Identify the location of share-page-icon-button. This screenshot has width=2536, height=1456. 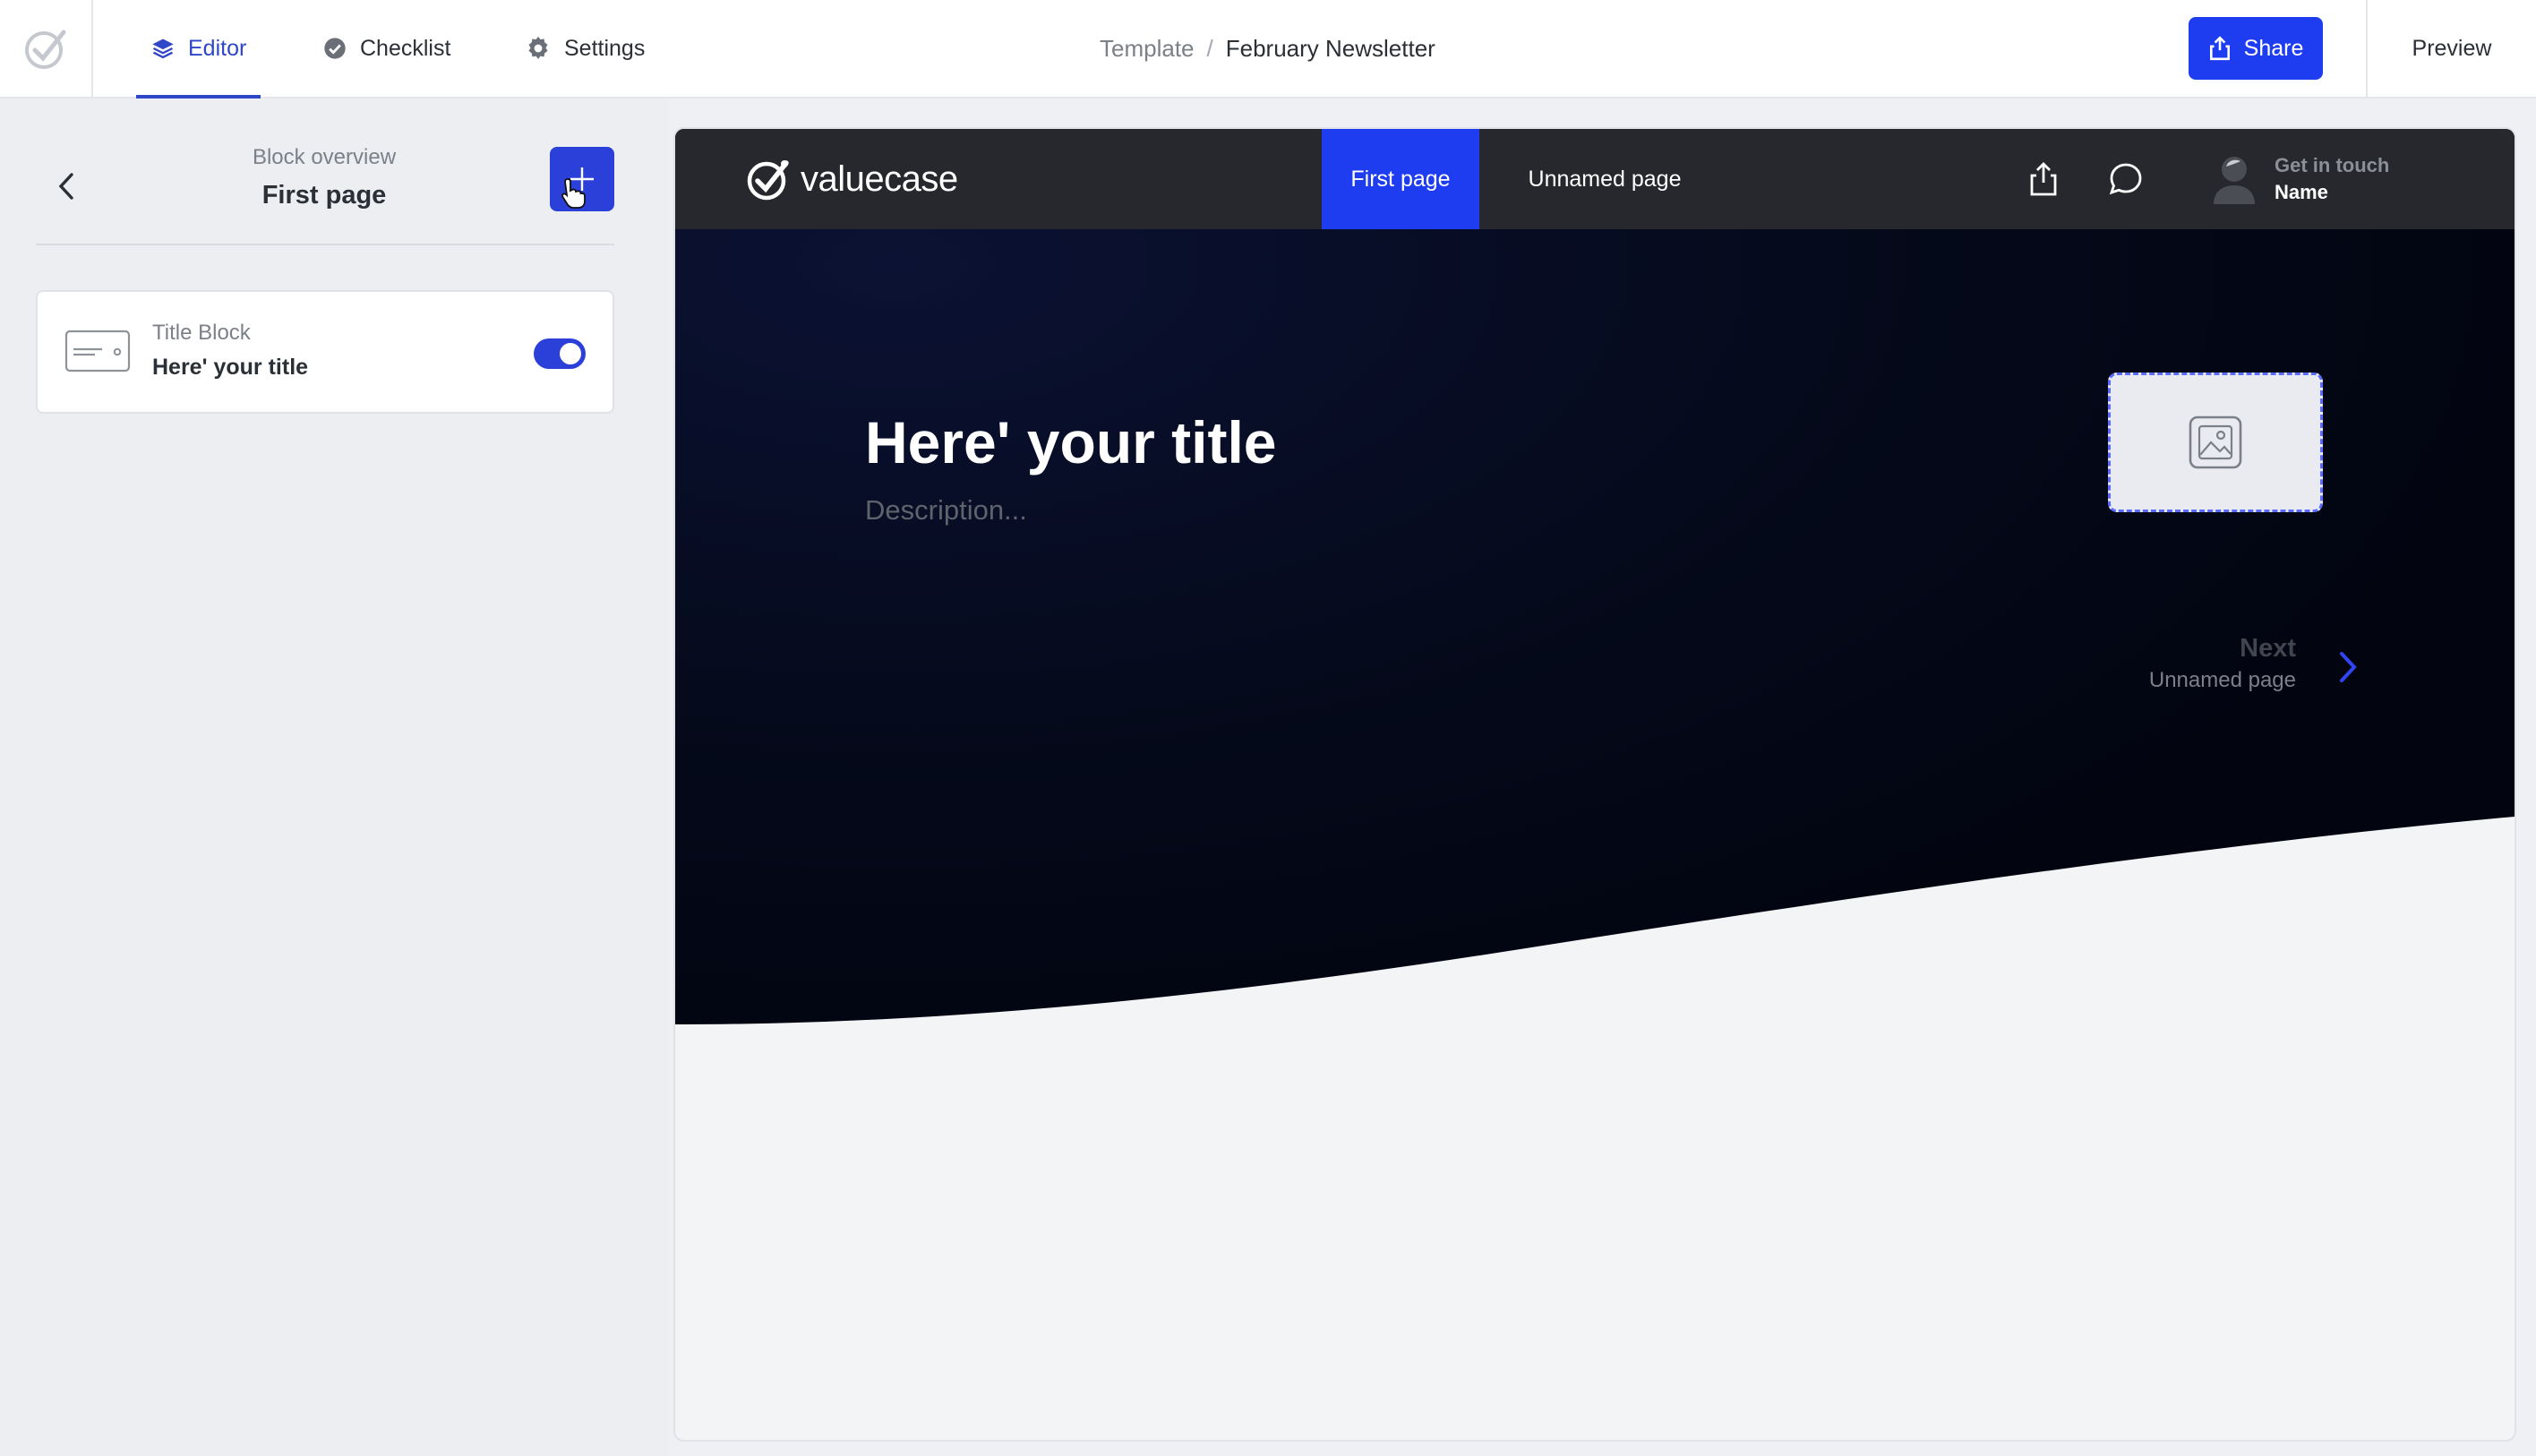
(2043, 179).